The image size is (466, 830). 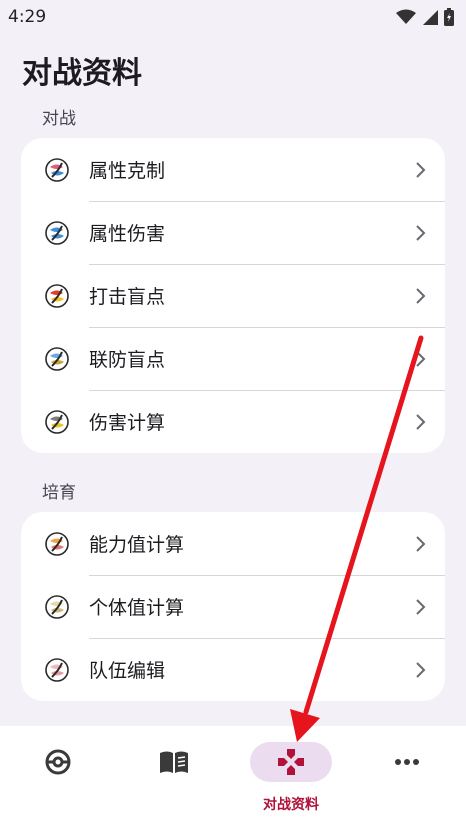 What do you see at coordinates (127, 360) in the screenshot?
I see `list-item-label: 联防盲点` at bounding box center [127, 360].